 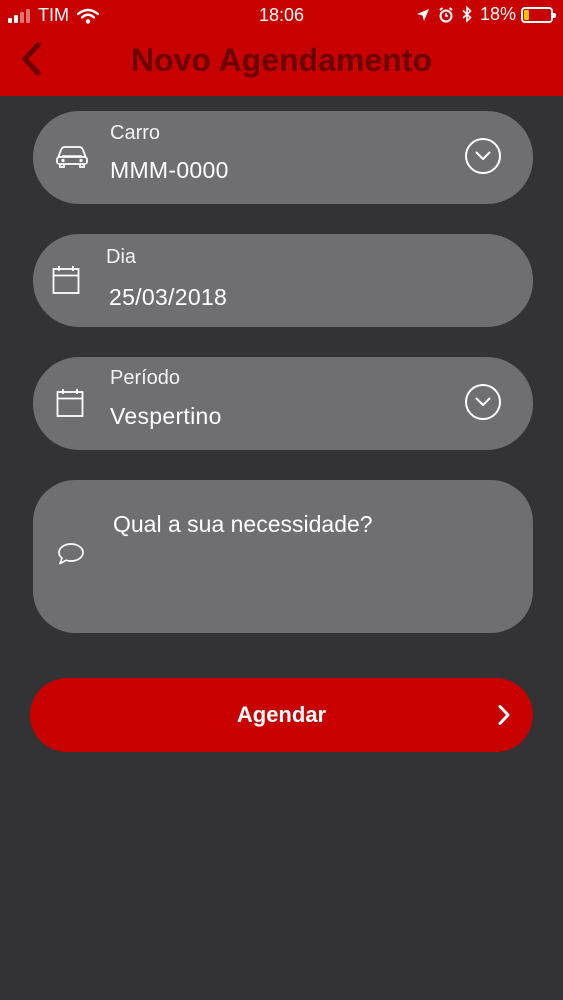 I want to click on period-value: Vespertino, so click(x=166, y=416).